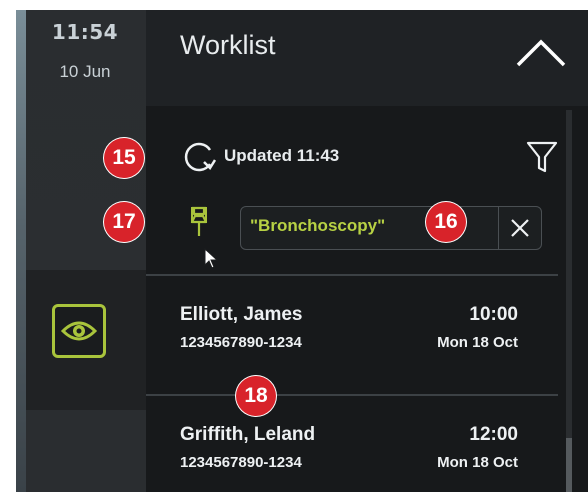  Describe the element at coordinates (493, 314) in the screenshot. I see `appointment-time: 10:00` at that location.